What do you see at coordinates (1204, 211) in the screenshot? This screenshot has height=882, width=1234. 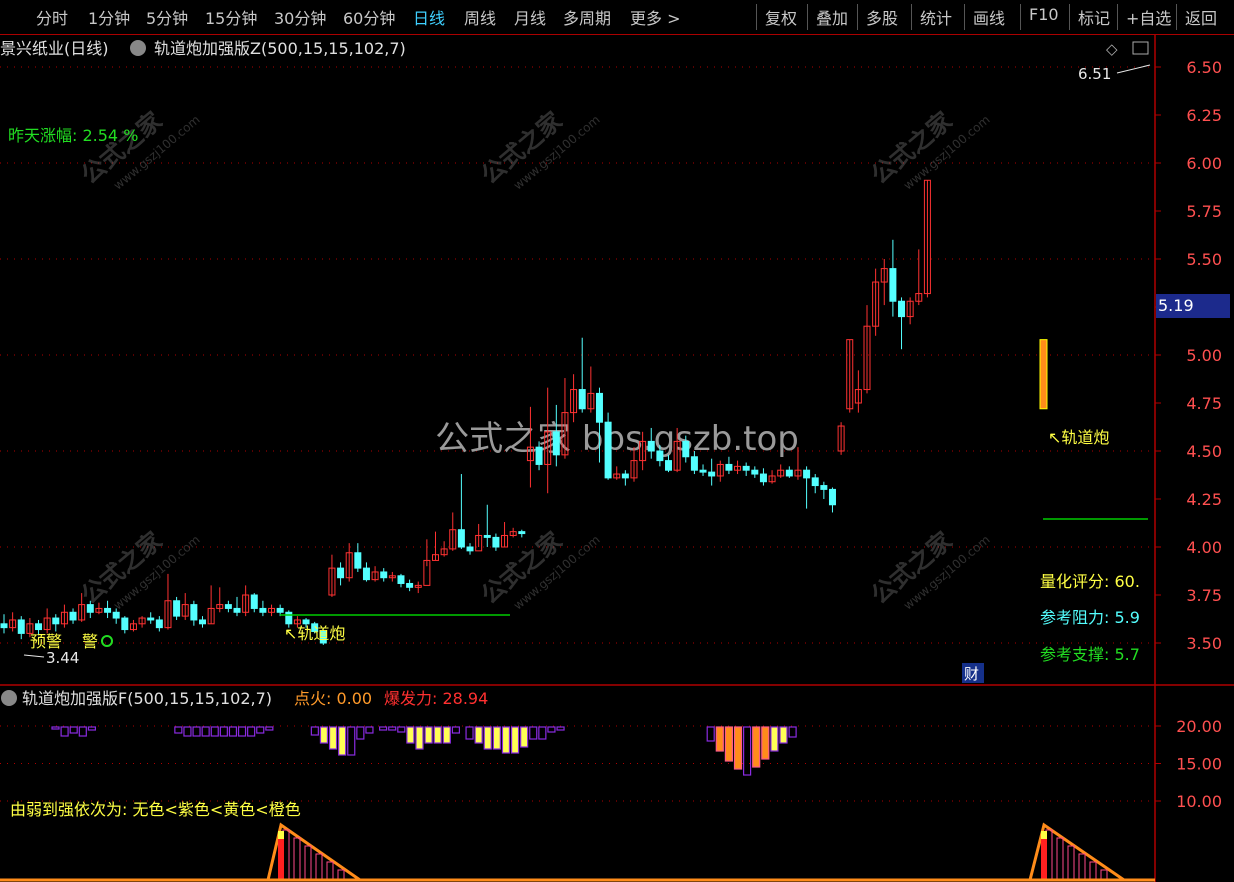 I see `price-tick-label: 5.75` at bounding box center [1204, 211].